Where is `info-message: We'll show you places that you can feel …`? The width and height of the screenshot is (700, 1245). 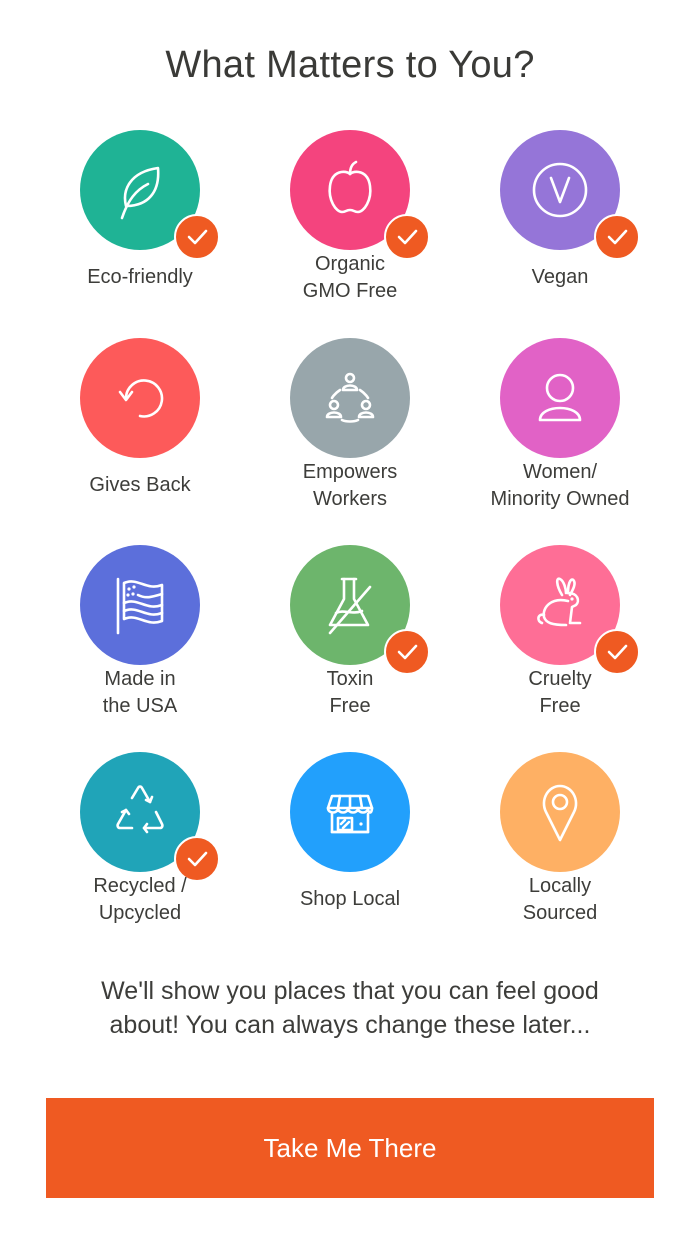
info-message: We'll show you places that you can feel … is located at coordinates (350, 1008).